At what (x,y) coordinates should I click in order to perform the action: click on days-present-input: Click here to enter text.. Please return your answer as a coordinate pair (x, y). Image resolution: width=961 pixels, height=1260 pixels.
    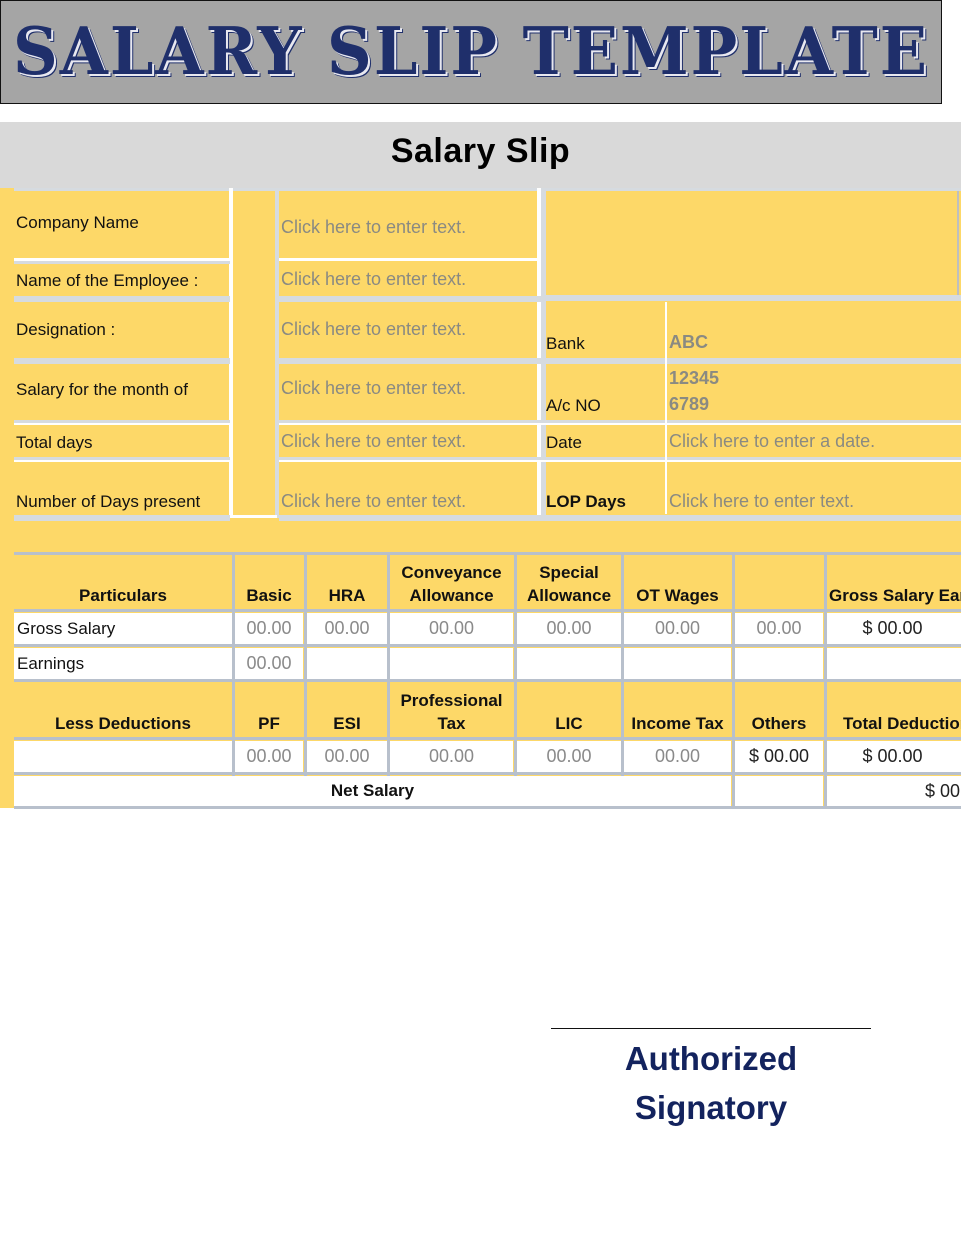
    Looking at the image, I should click on (373, 501).